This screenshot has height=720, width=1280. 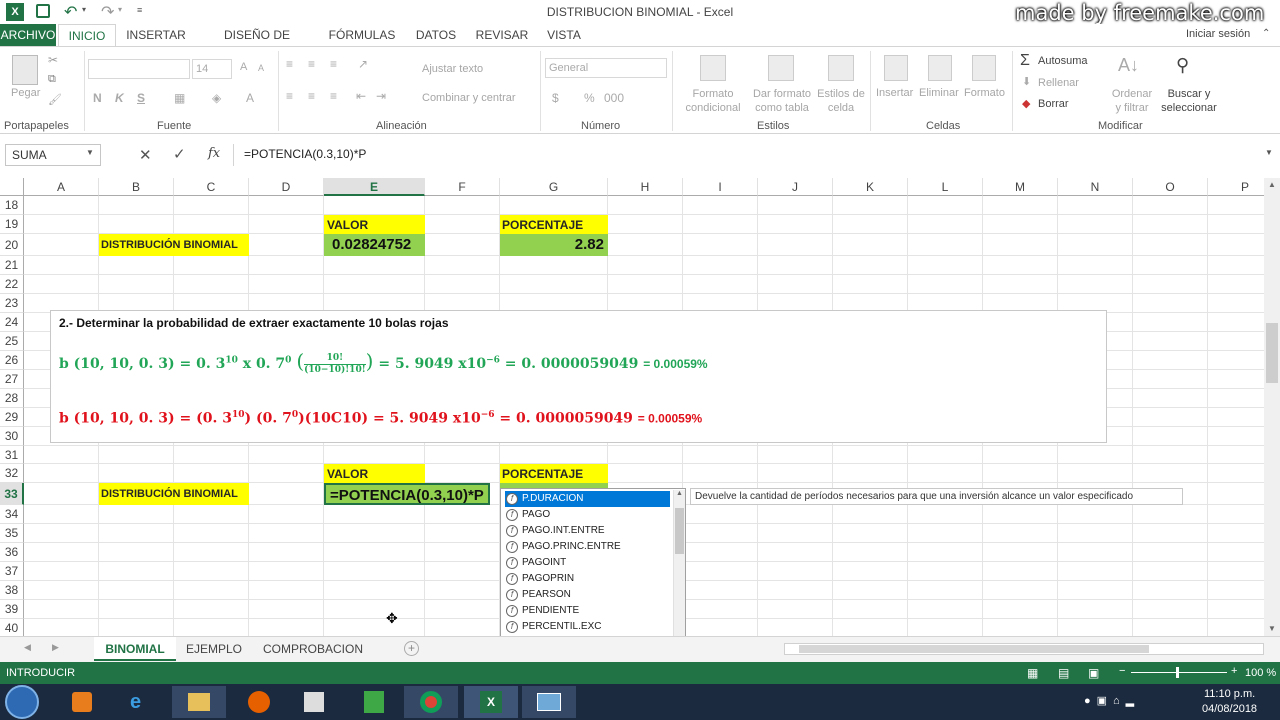 I want to click on row-header-22: 22, so click(x=12, y=284).